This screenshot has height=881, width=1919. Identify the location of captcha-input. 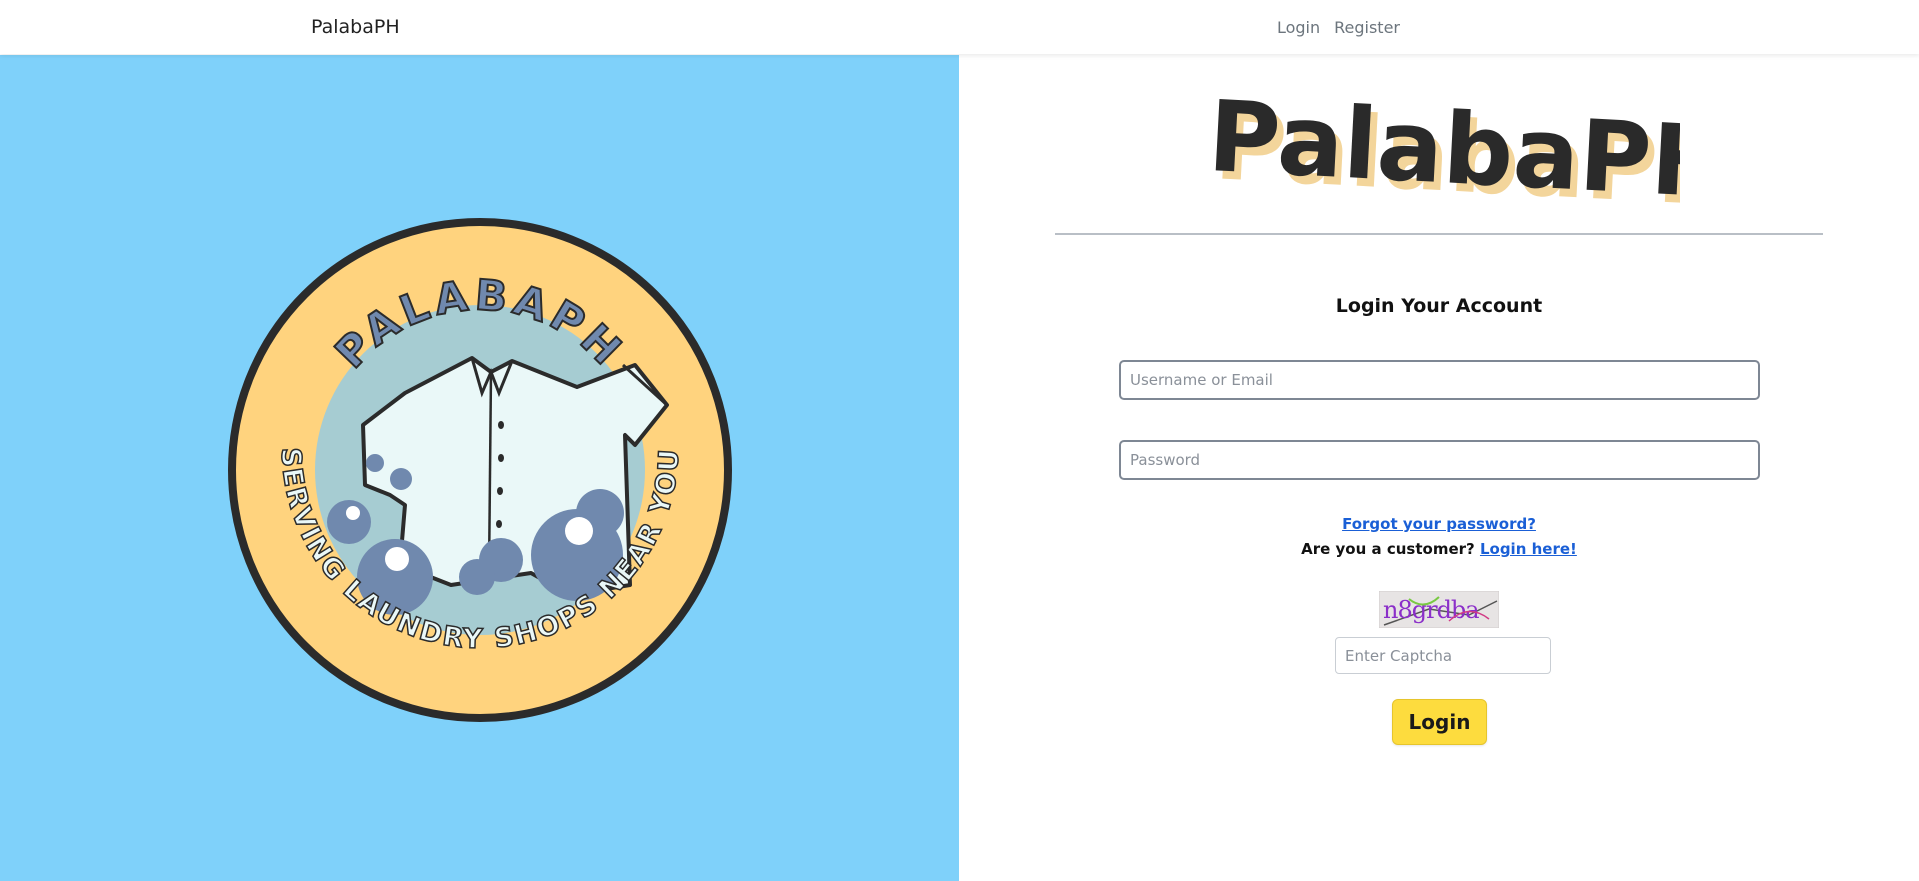
(1443, 655).